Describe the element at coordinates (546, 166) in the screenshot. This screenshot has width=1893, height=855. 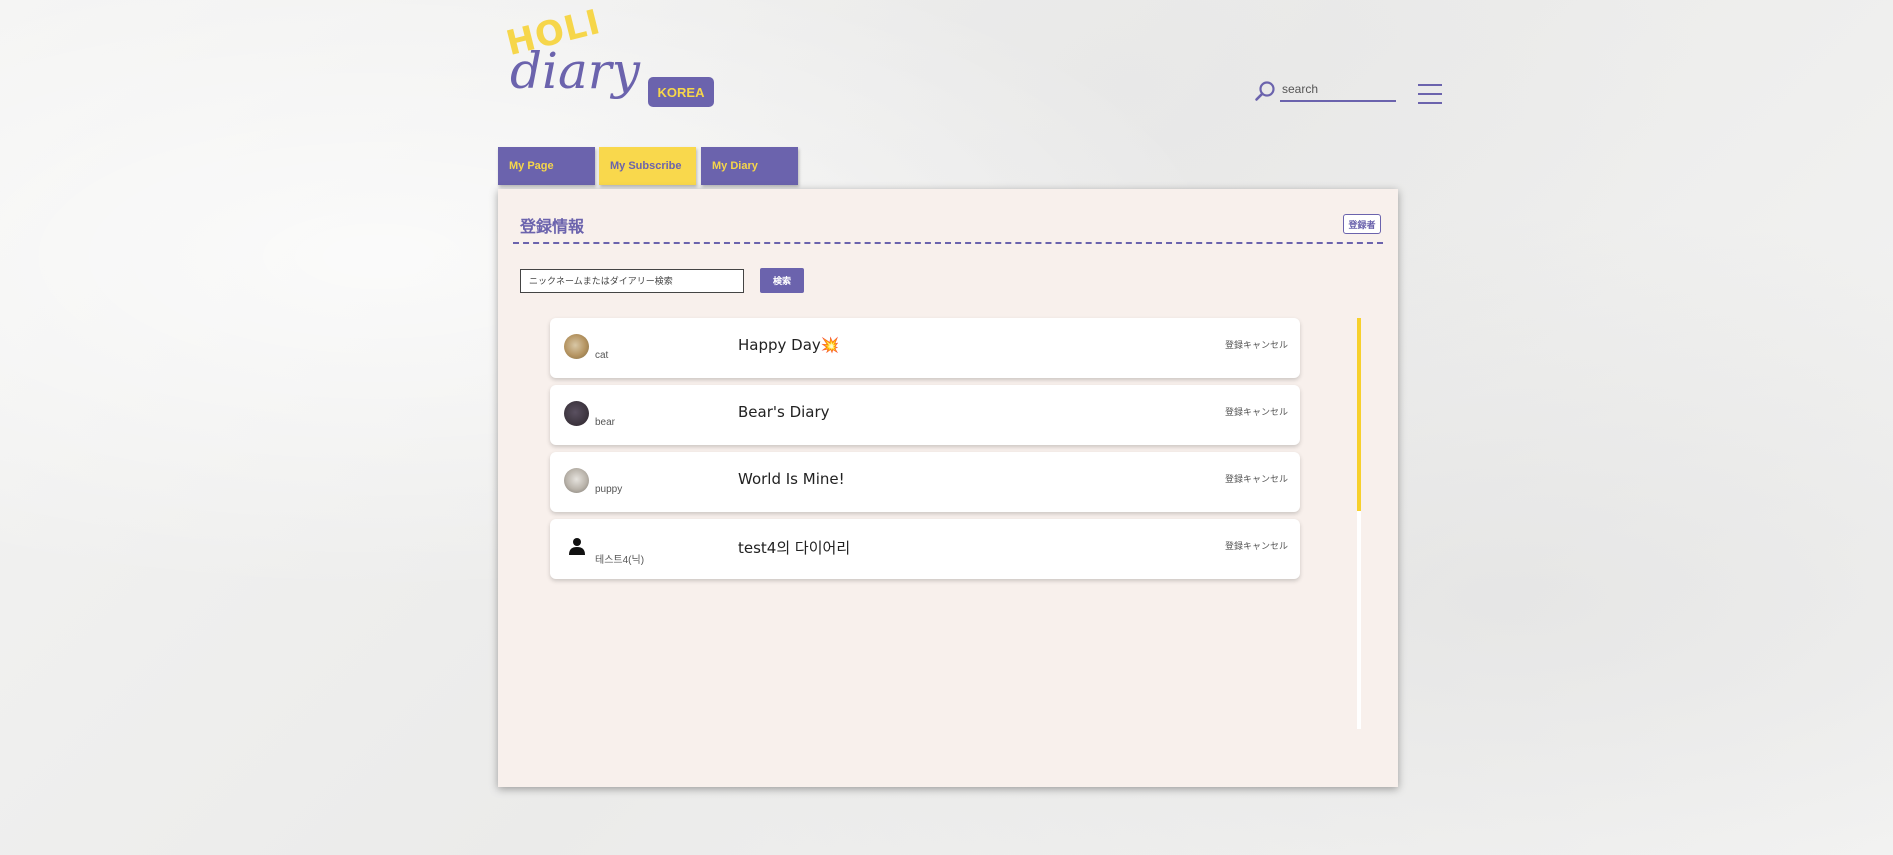
I see `tab-my-page: My Page` at that location.